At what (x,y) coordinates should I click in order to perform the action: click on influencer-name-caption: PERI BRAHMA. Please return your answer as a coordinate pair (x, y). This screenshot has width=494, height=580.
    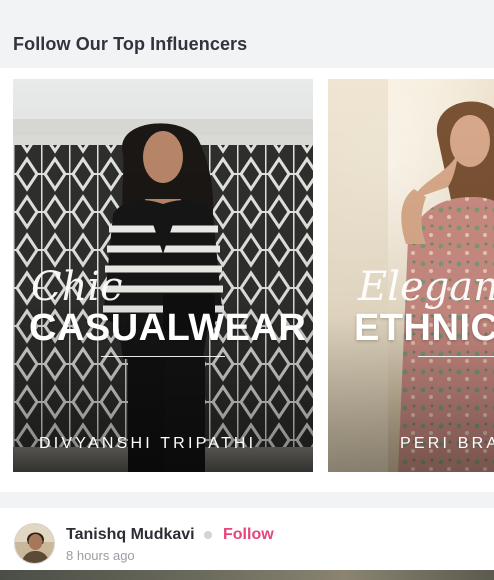
    Looking at the image, I should click on (447, 443).